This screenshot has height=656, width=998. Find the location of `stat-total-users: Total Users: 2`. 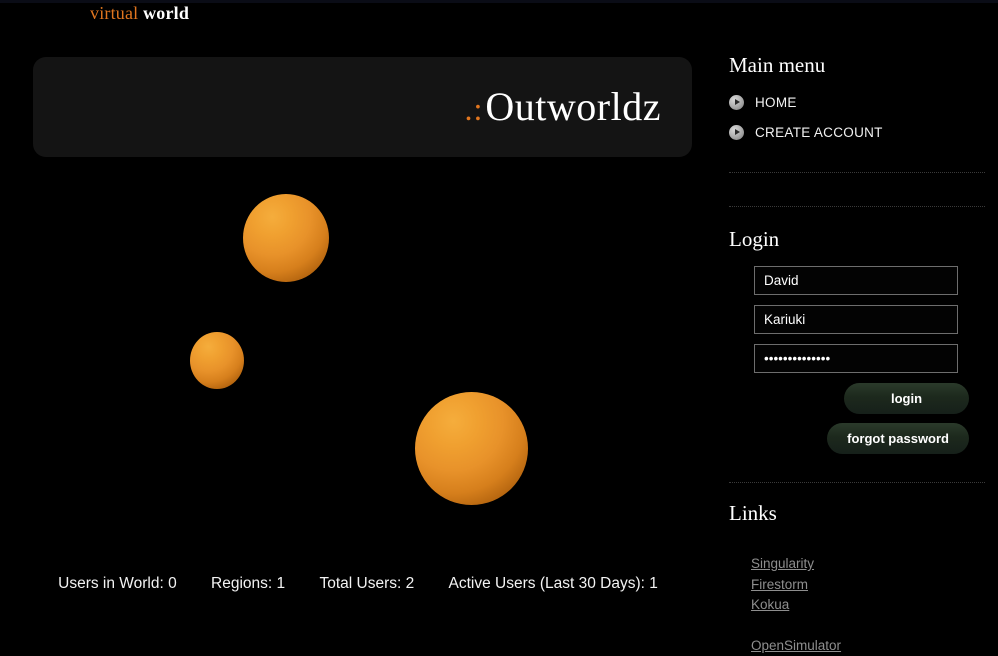

stat-total-users: Total Users: 2 is located at coordinates (366, 584).